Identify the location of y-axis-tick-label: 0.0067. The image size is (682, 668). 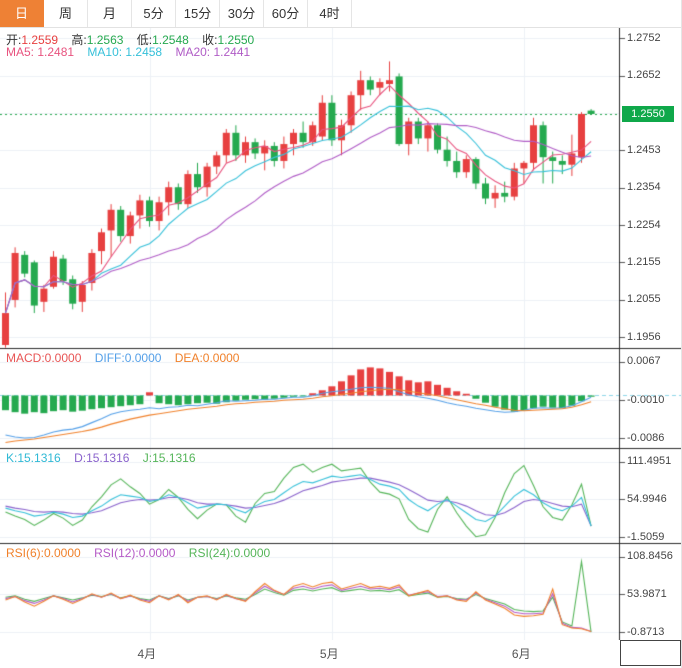
(644, 361).